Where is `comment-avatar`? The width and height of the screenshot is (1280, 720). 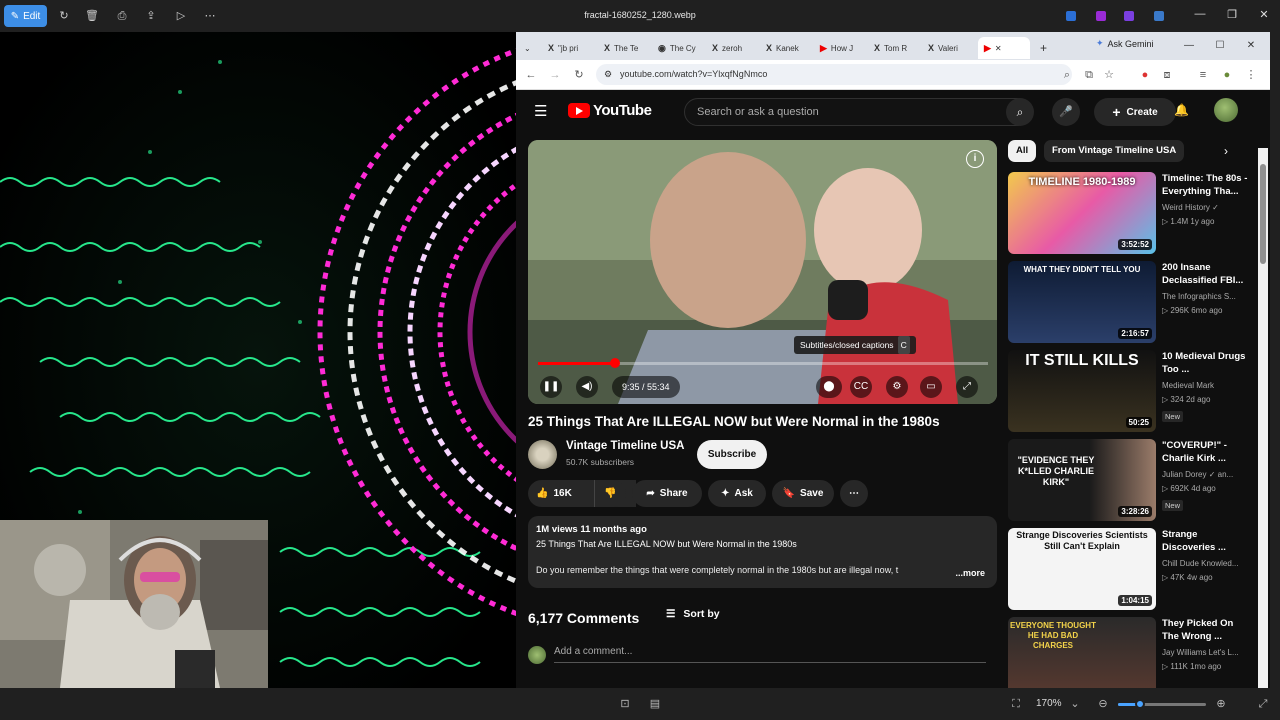
comment-avatar is located at coordinates (537, 655).